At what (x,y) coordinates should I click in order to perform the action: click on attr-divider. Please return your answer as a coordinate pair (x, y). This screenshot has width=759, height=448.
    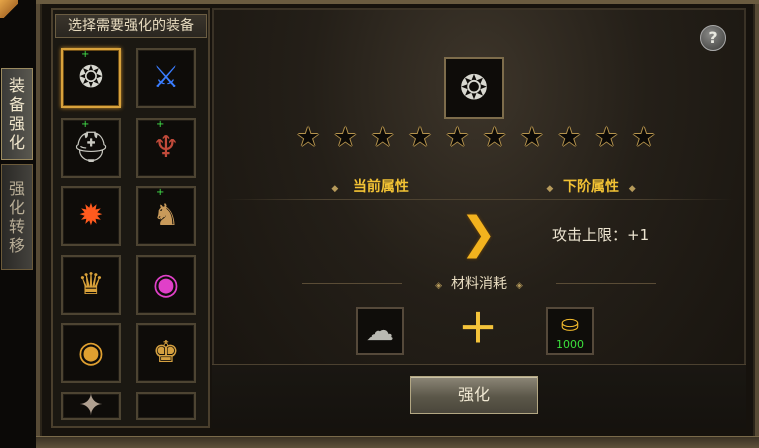
    Looking at the image, I should click on (478, 199).